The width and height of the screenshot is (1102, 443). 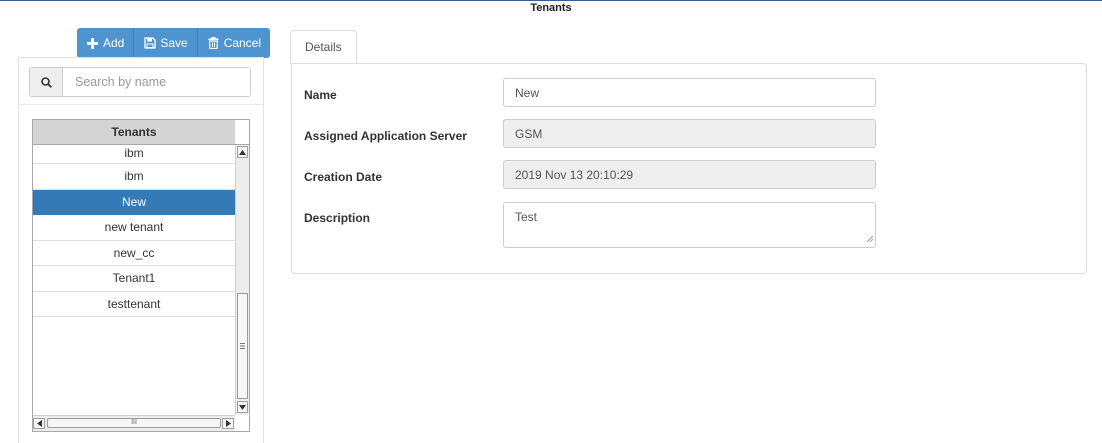 I want to click on scroll-down-arrow-icon, so click(x=242, y=407).